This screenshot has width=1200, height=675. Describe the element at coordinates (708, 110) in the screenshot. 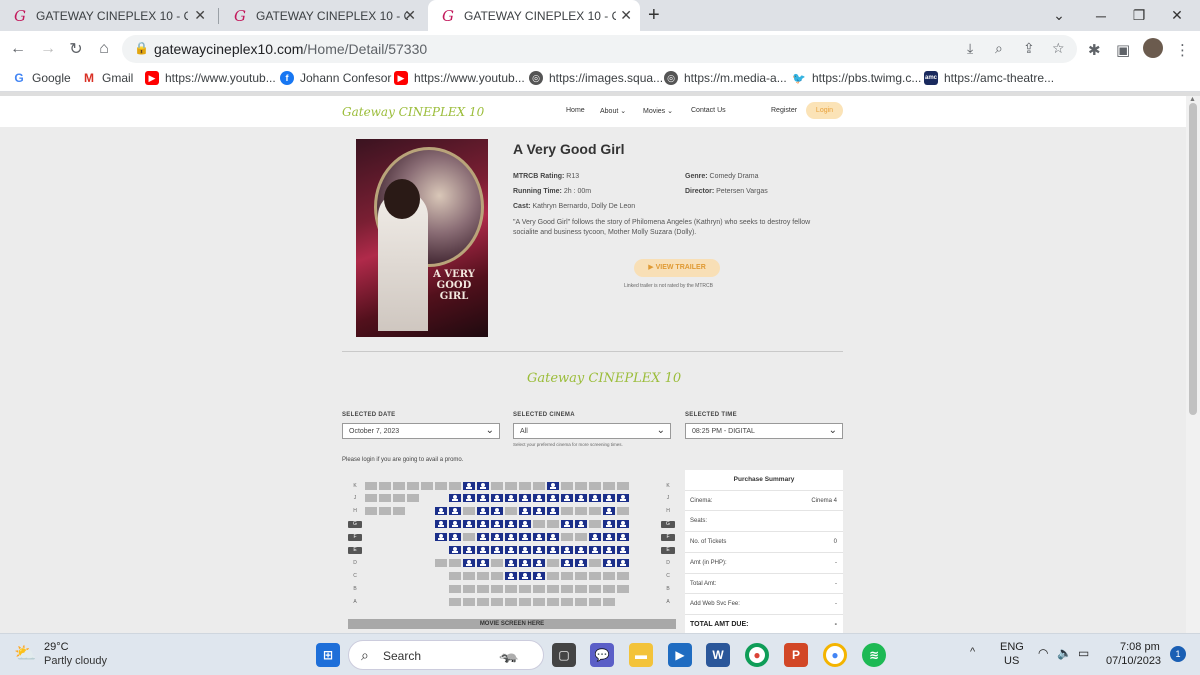

I see `nav-contact-us: Contact Us` at that location.